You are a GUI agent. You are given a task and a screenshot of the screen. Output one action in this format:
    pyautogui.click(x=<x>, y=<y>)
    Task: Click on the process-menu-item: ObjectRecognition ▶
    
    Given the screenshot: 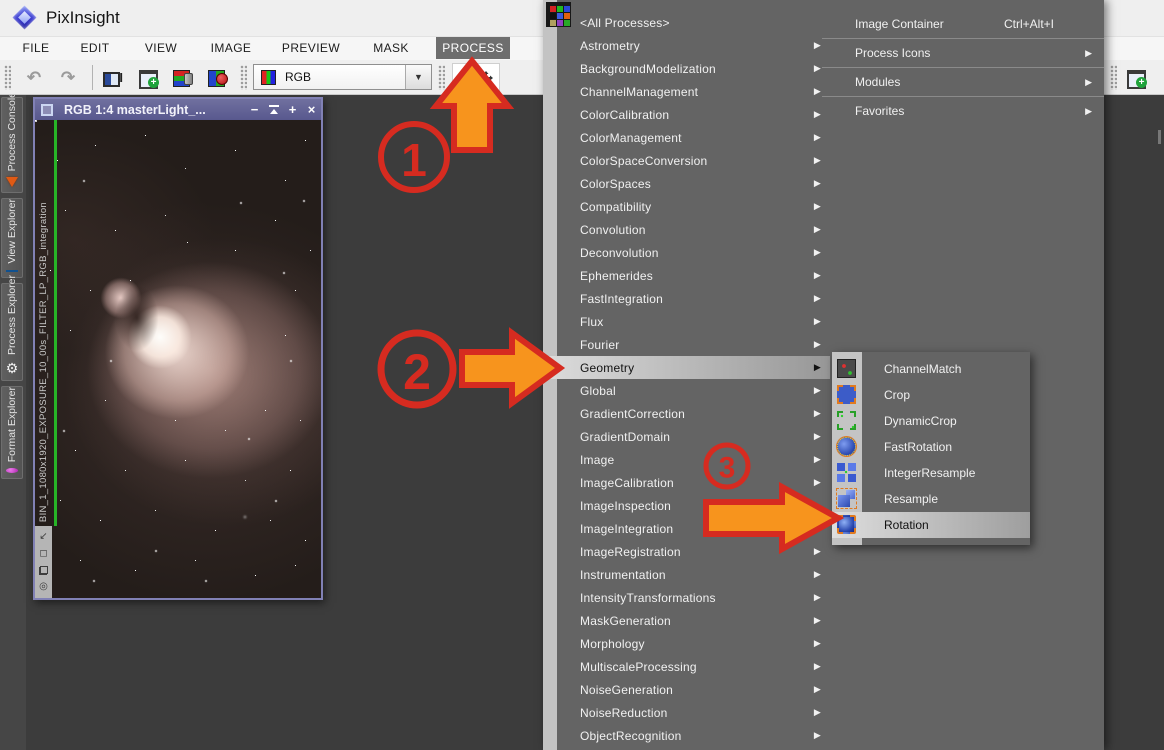 What is the action you would take?
    pyautogui.click(x=693, y=735)
    